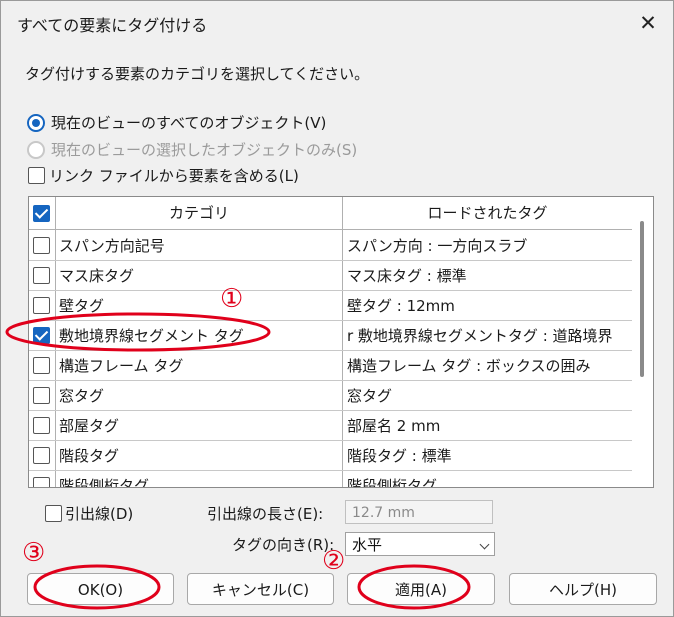  I want to click on row-category: 階段側桁タグ, so click(104, 482).